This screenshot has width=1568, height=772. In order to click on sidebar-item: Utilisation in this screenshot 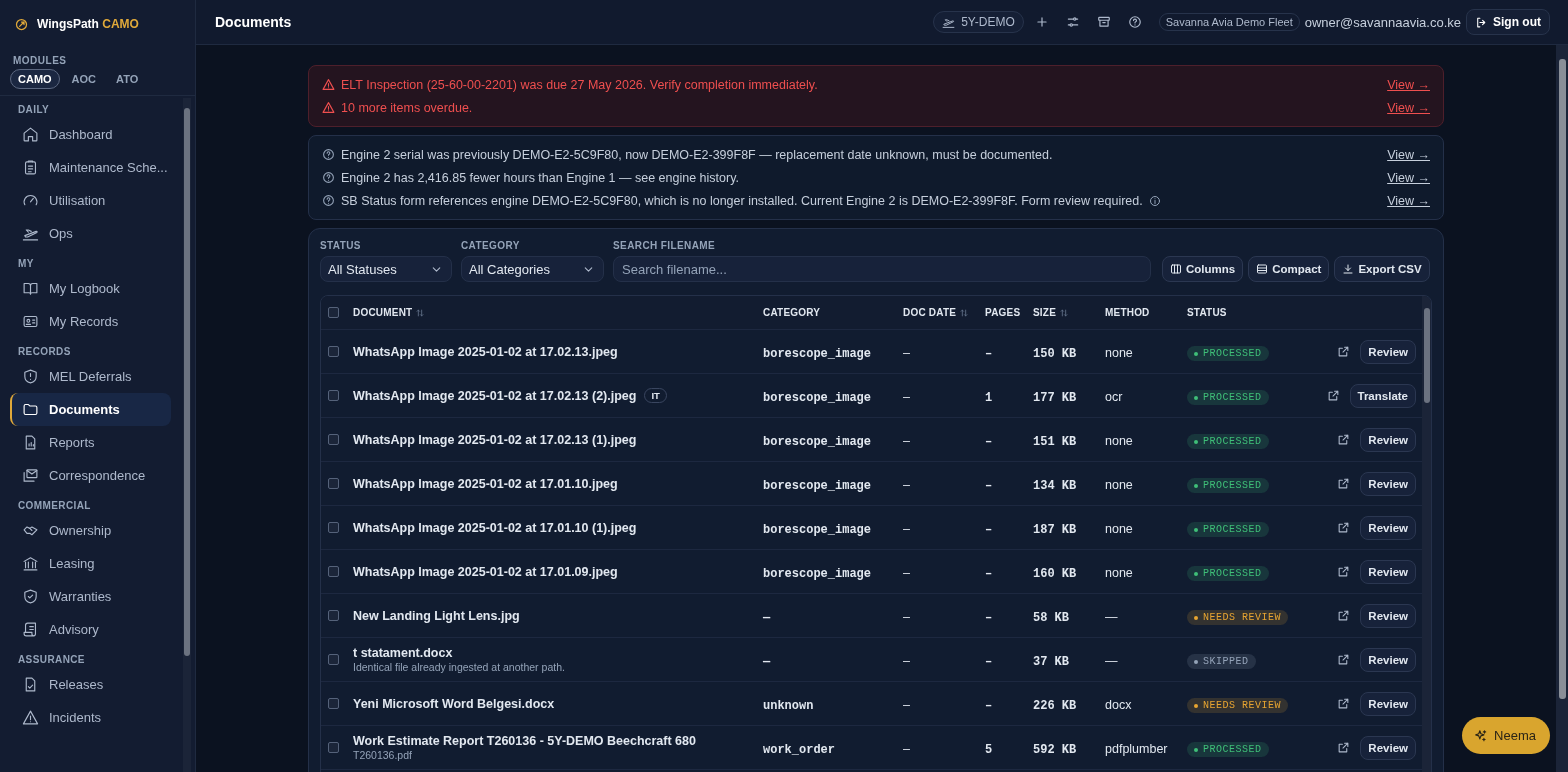, I will do `click(90, 200)`.